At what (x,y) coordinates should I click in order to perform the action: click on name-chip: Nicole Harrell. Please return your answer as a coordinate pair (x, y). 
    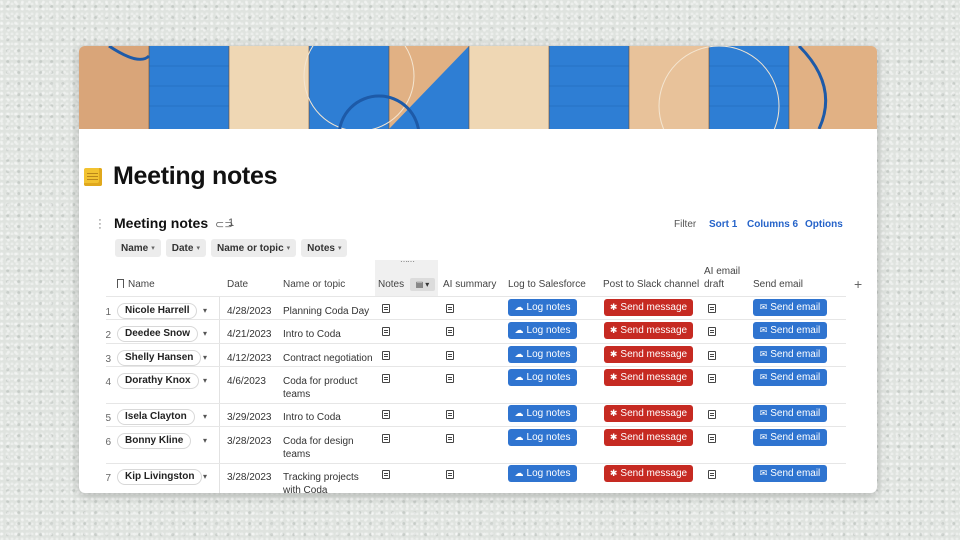
    Looking at the image, I should click on (157, 311).